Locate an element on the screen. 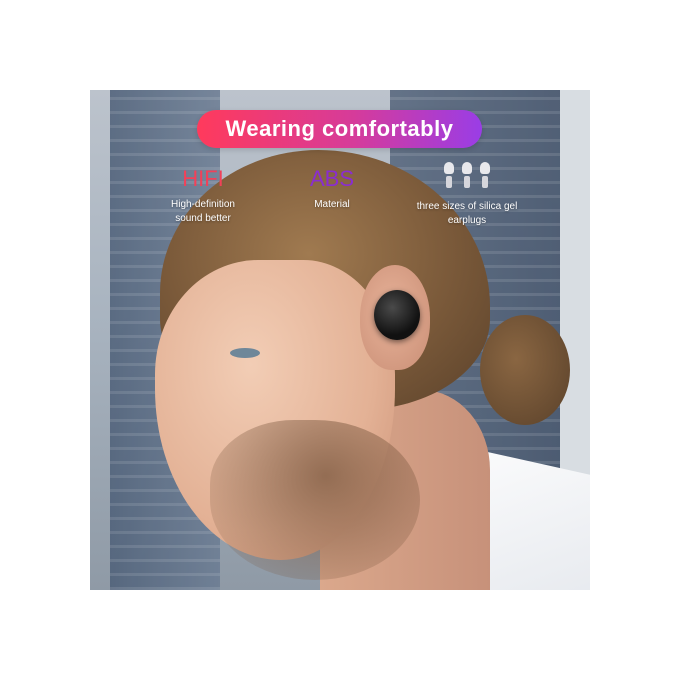  feature-abs: ABS Material is located at coordinates (332, 190).